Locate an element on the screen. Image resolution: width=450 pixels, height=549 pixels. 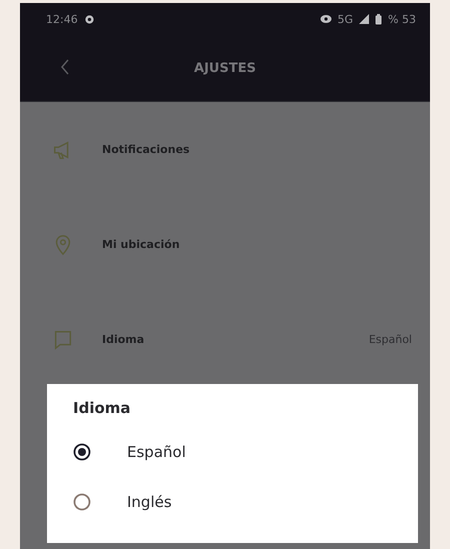
screen-title: AJUSTES is located at coordinates (225, 68).